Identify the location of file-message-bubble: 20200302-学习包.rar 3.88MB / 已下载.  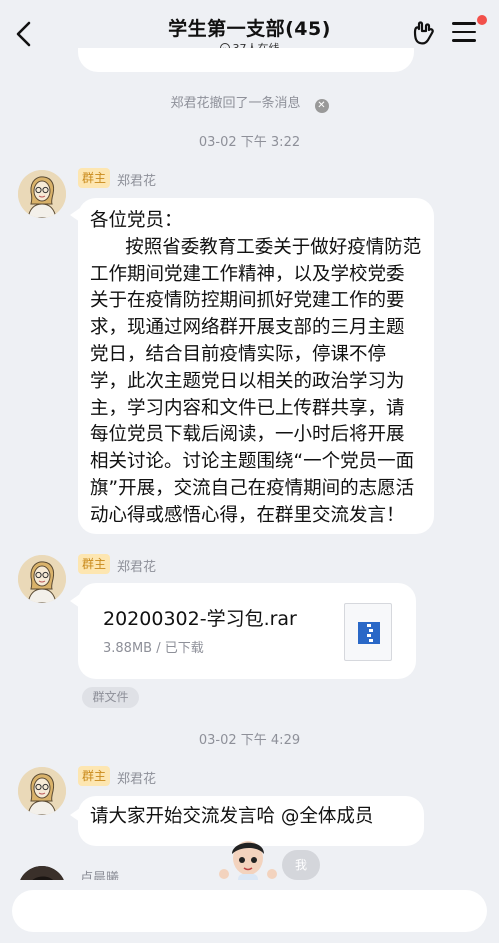
(247, 631).